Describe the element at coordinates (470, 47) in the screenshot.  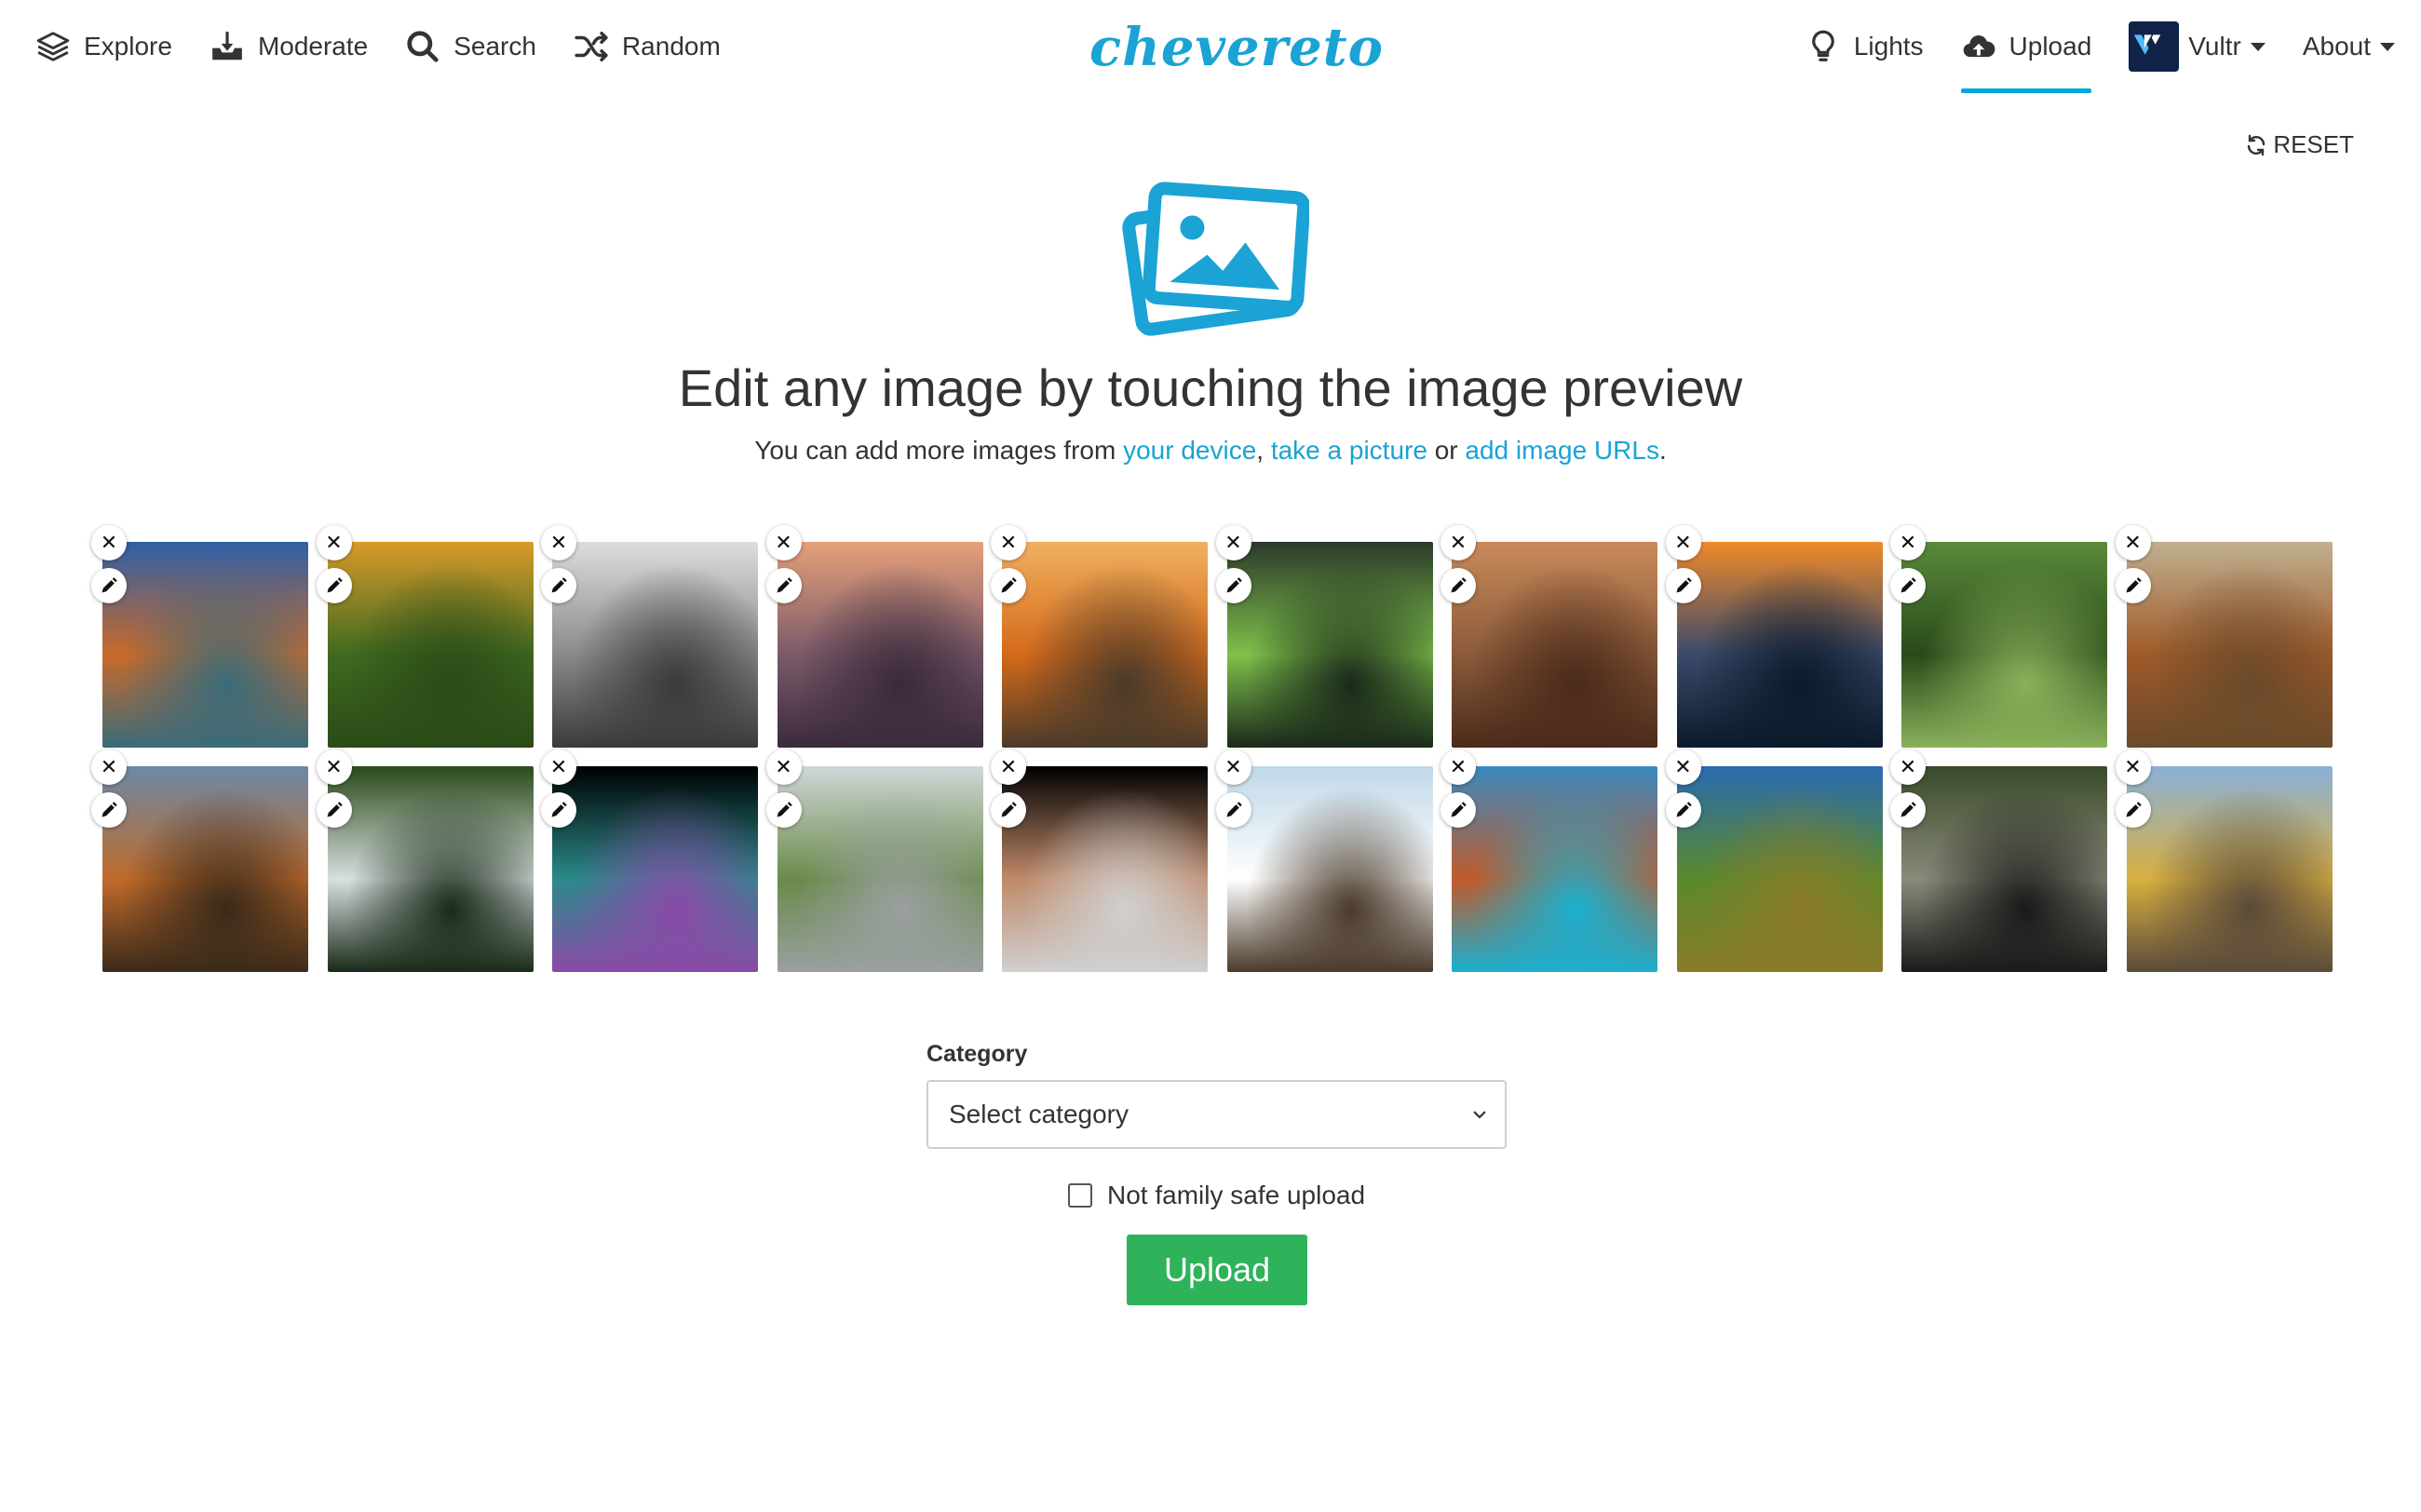
I see `nav-search: Search` at that location.